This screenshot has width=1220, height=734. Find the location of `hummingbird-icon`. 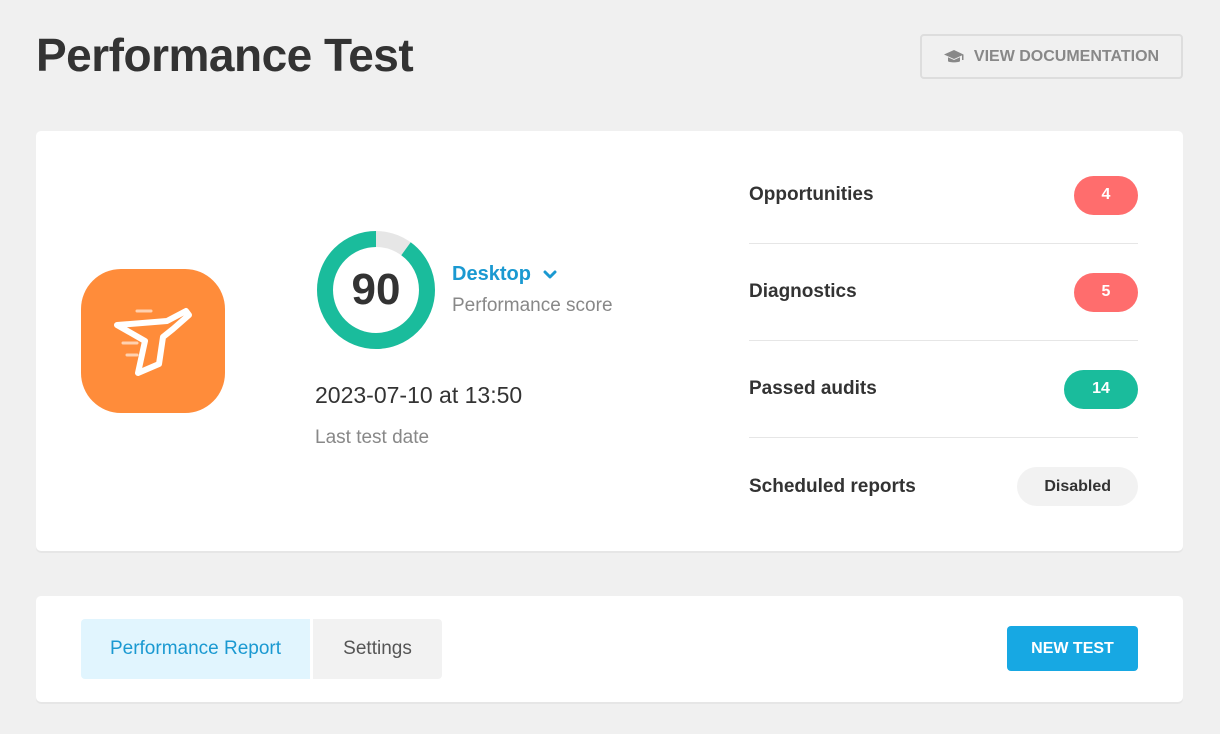

hummingbird-icon is located at coordinates (153, 341).